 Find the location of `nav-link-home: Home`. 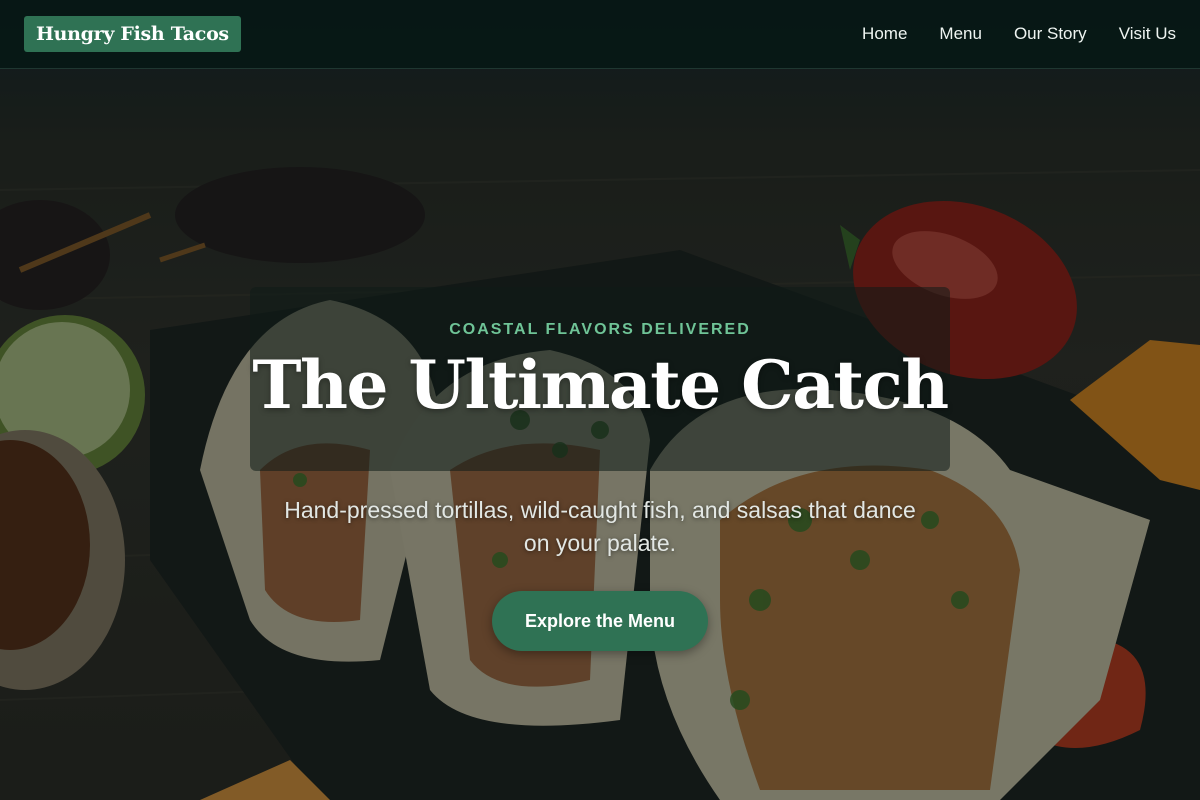

nav-link-home: Home is located at coordinates (884, 34).